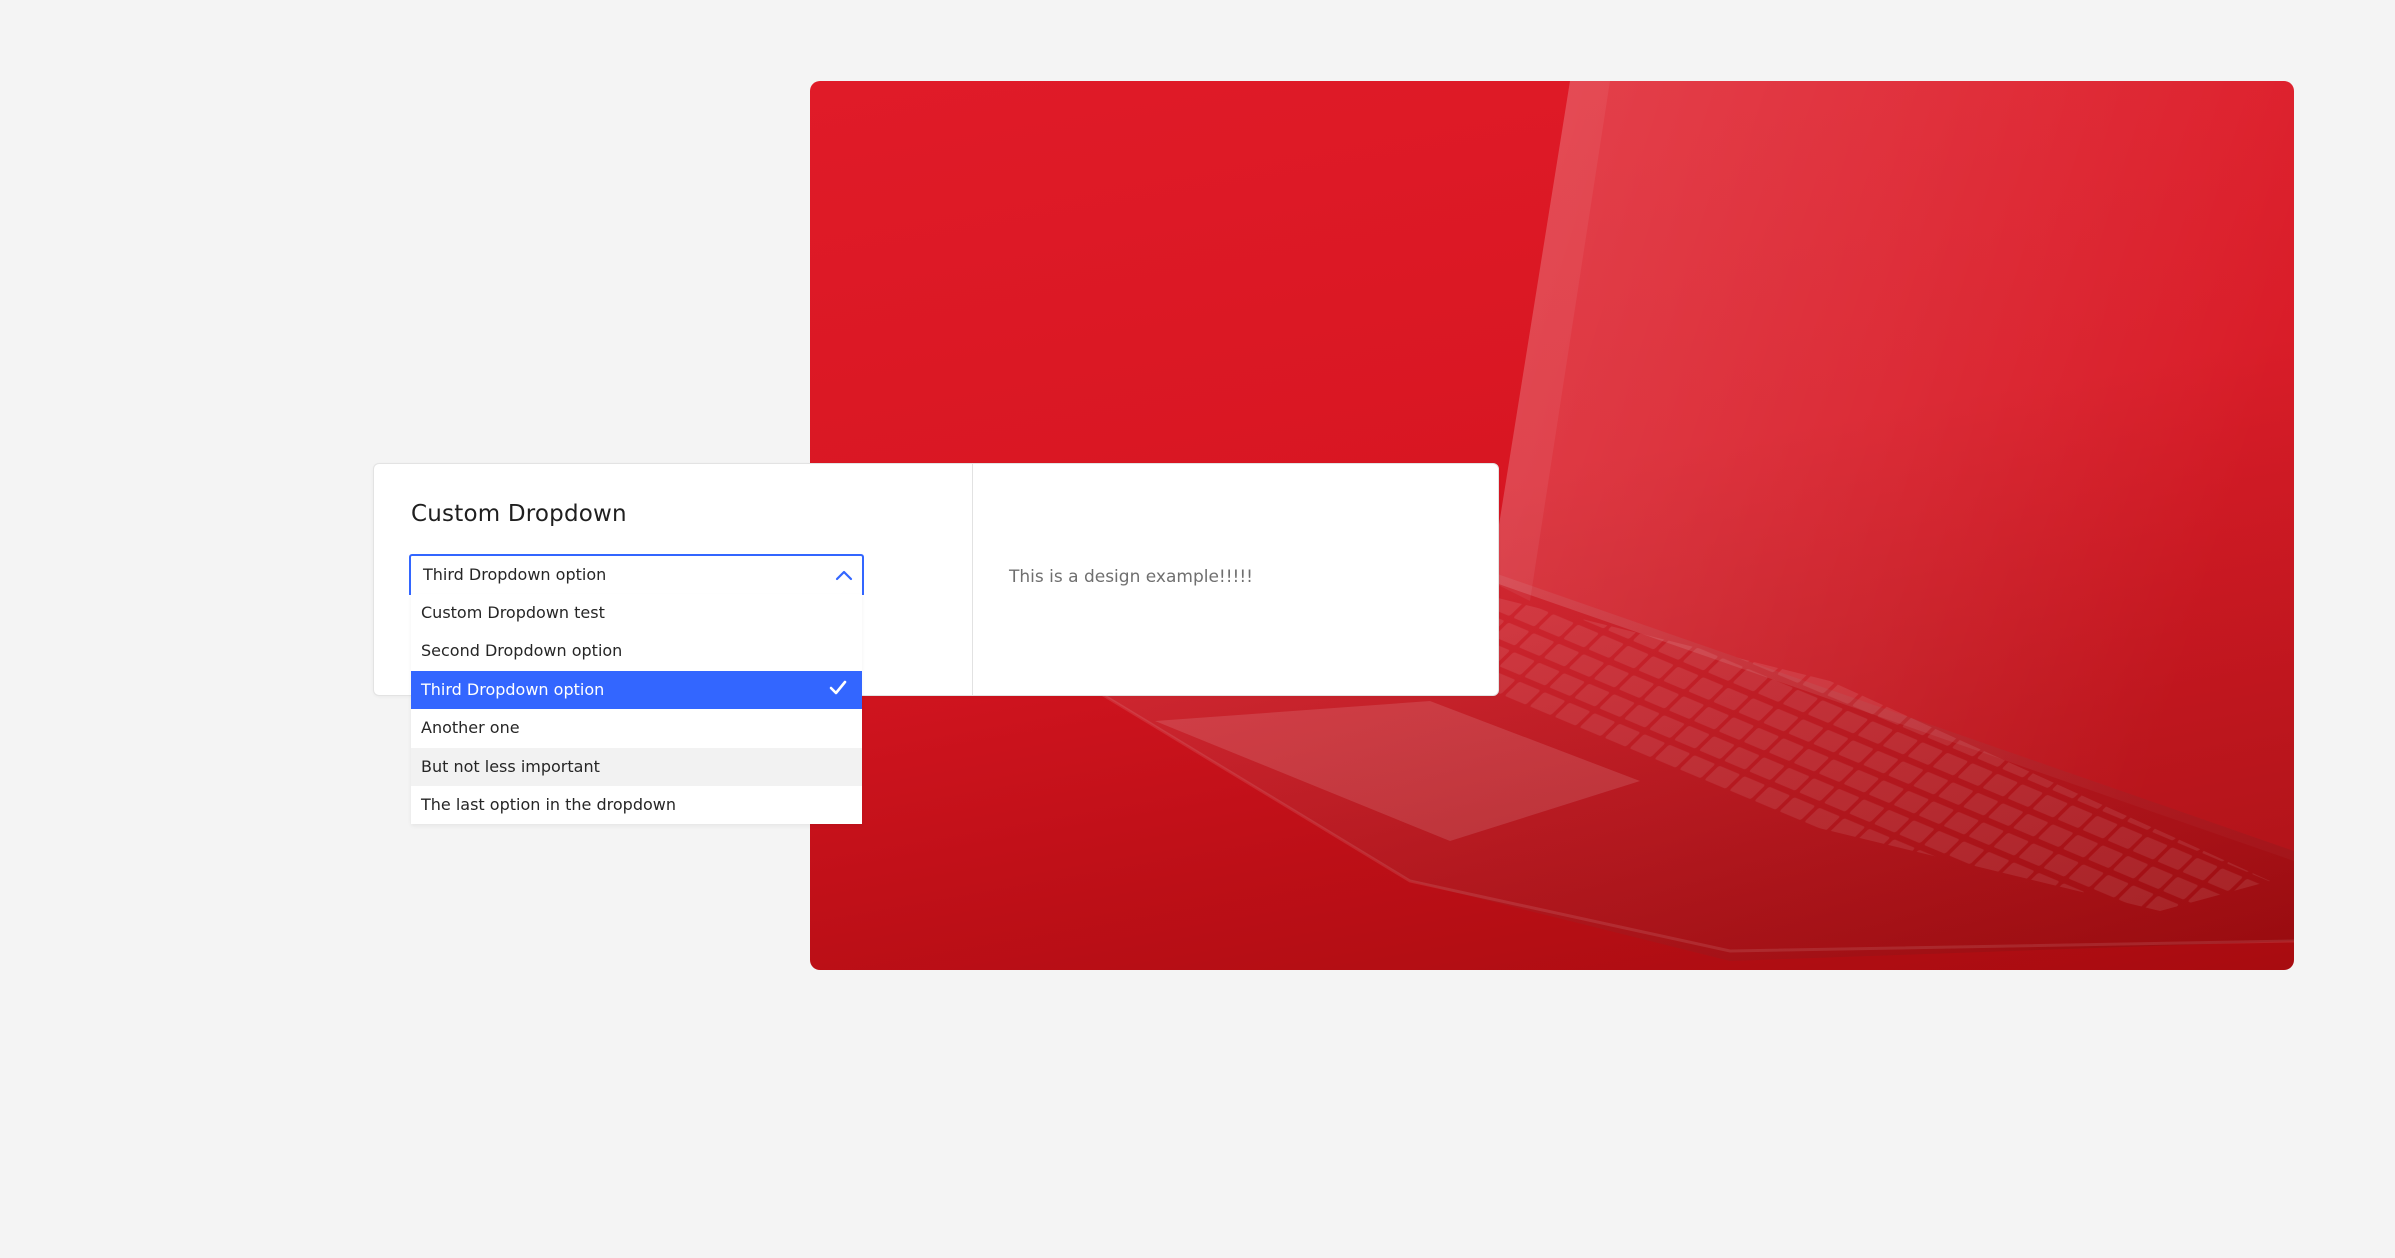 This screenshot has width=2395, height=1258. I want to click on dropdown-option: Another one, so click(636, 728).